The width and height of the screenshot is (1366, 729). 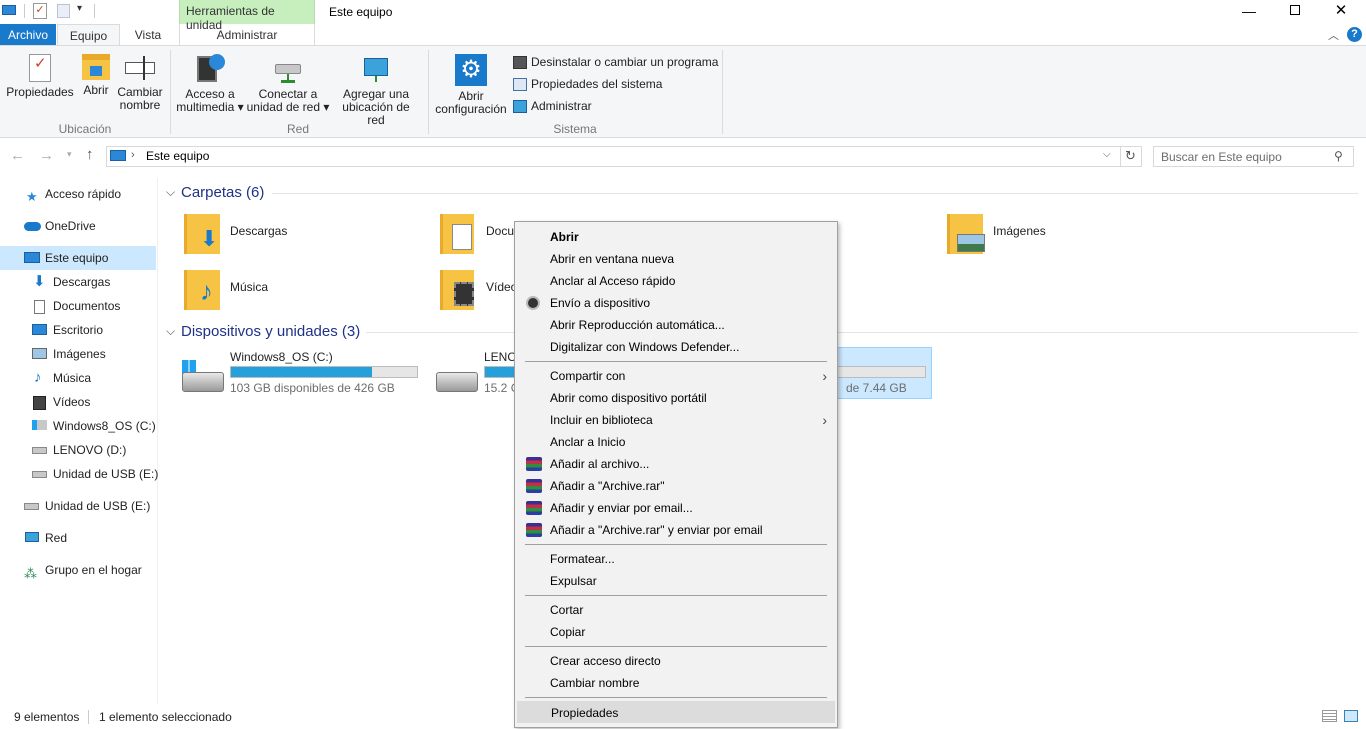 What do you see at coordinates (210, 84) in the screenshot?
I see `acceso-multimedia-button: Acceso a multimedia ▾` at bounding box center [210, 84].